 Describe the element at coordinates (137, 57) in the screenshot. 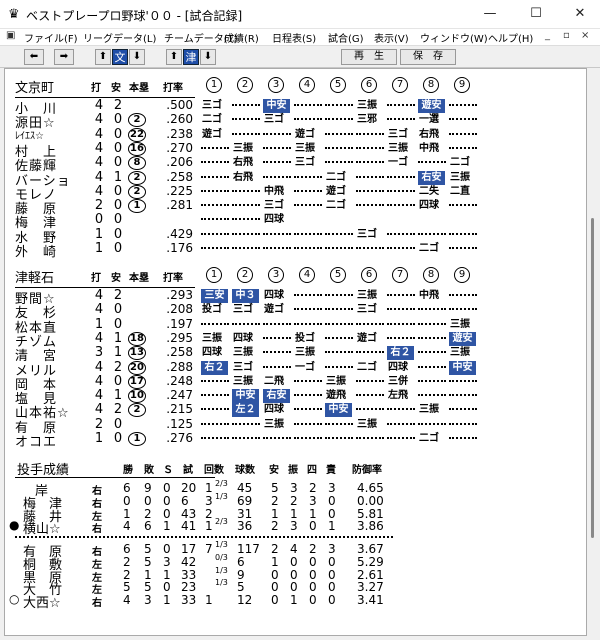

I see `team1-down-icon: ⬇` at that location.